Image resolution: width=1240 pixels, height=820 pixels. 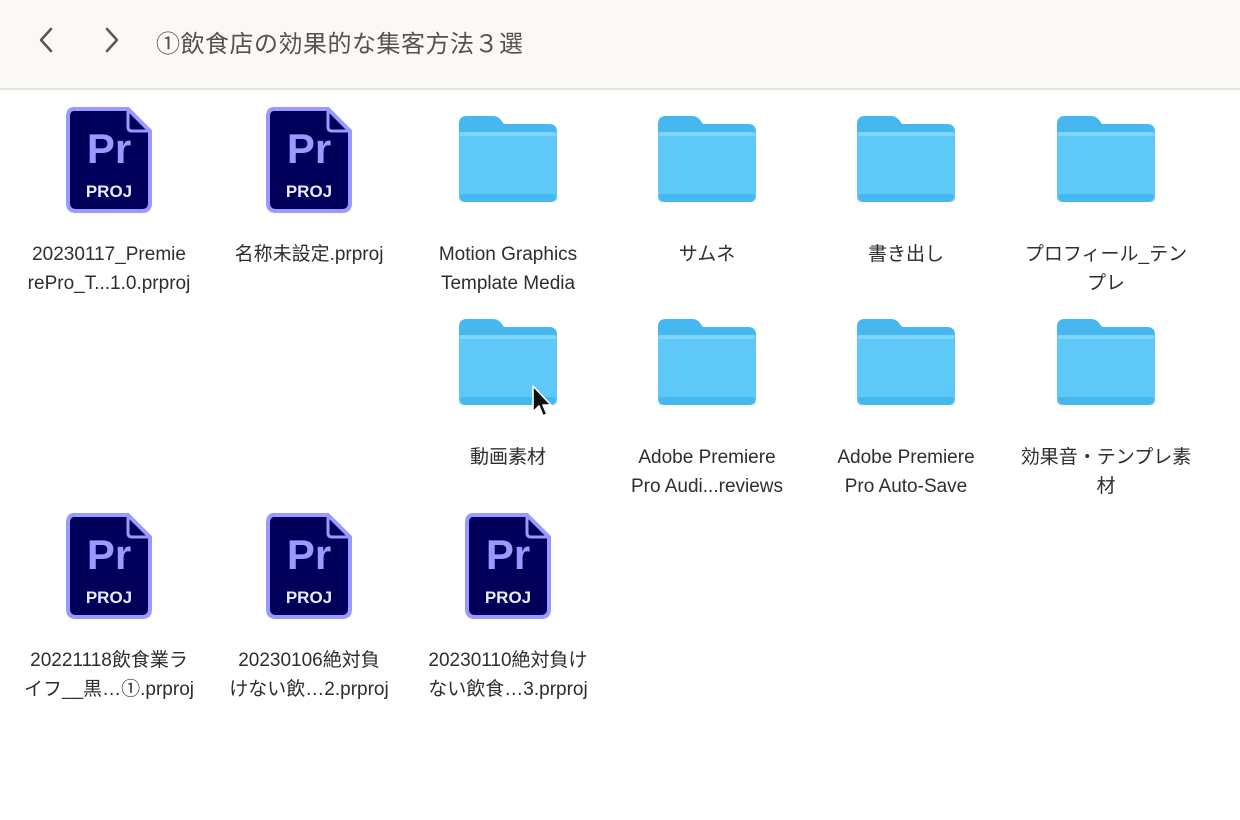 I want to click on folder-item: Motion Graphics Template Media, so click(x=508, y=192).